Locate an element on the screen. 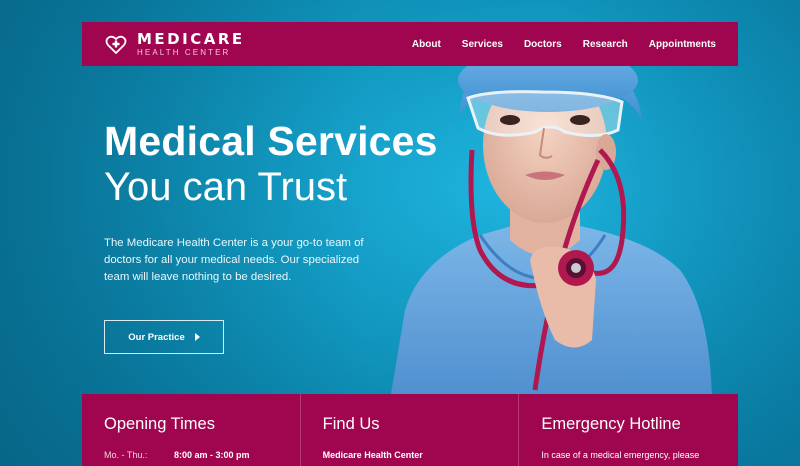 The height and width of the screenshot is (466, 800). hero-title-line2: You can Trust is located at coordinates (226, 187).